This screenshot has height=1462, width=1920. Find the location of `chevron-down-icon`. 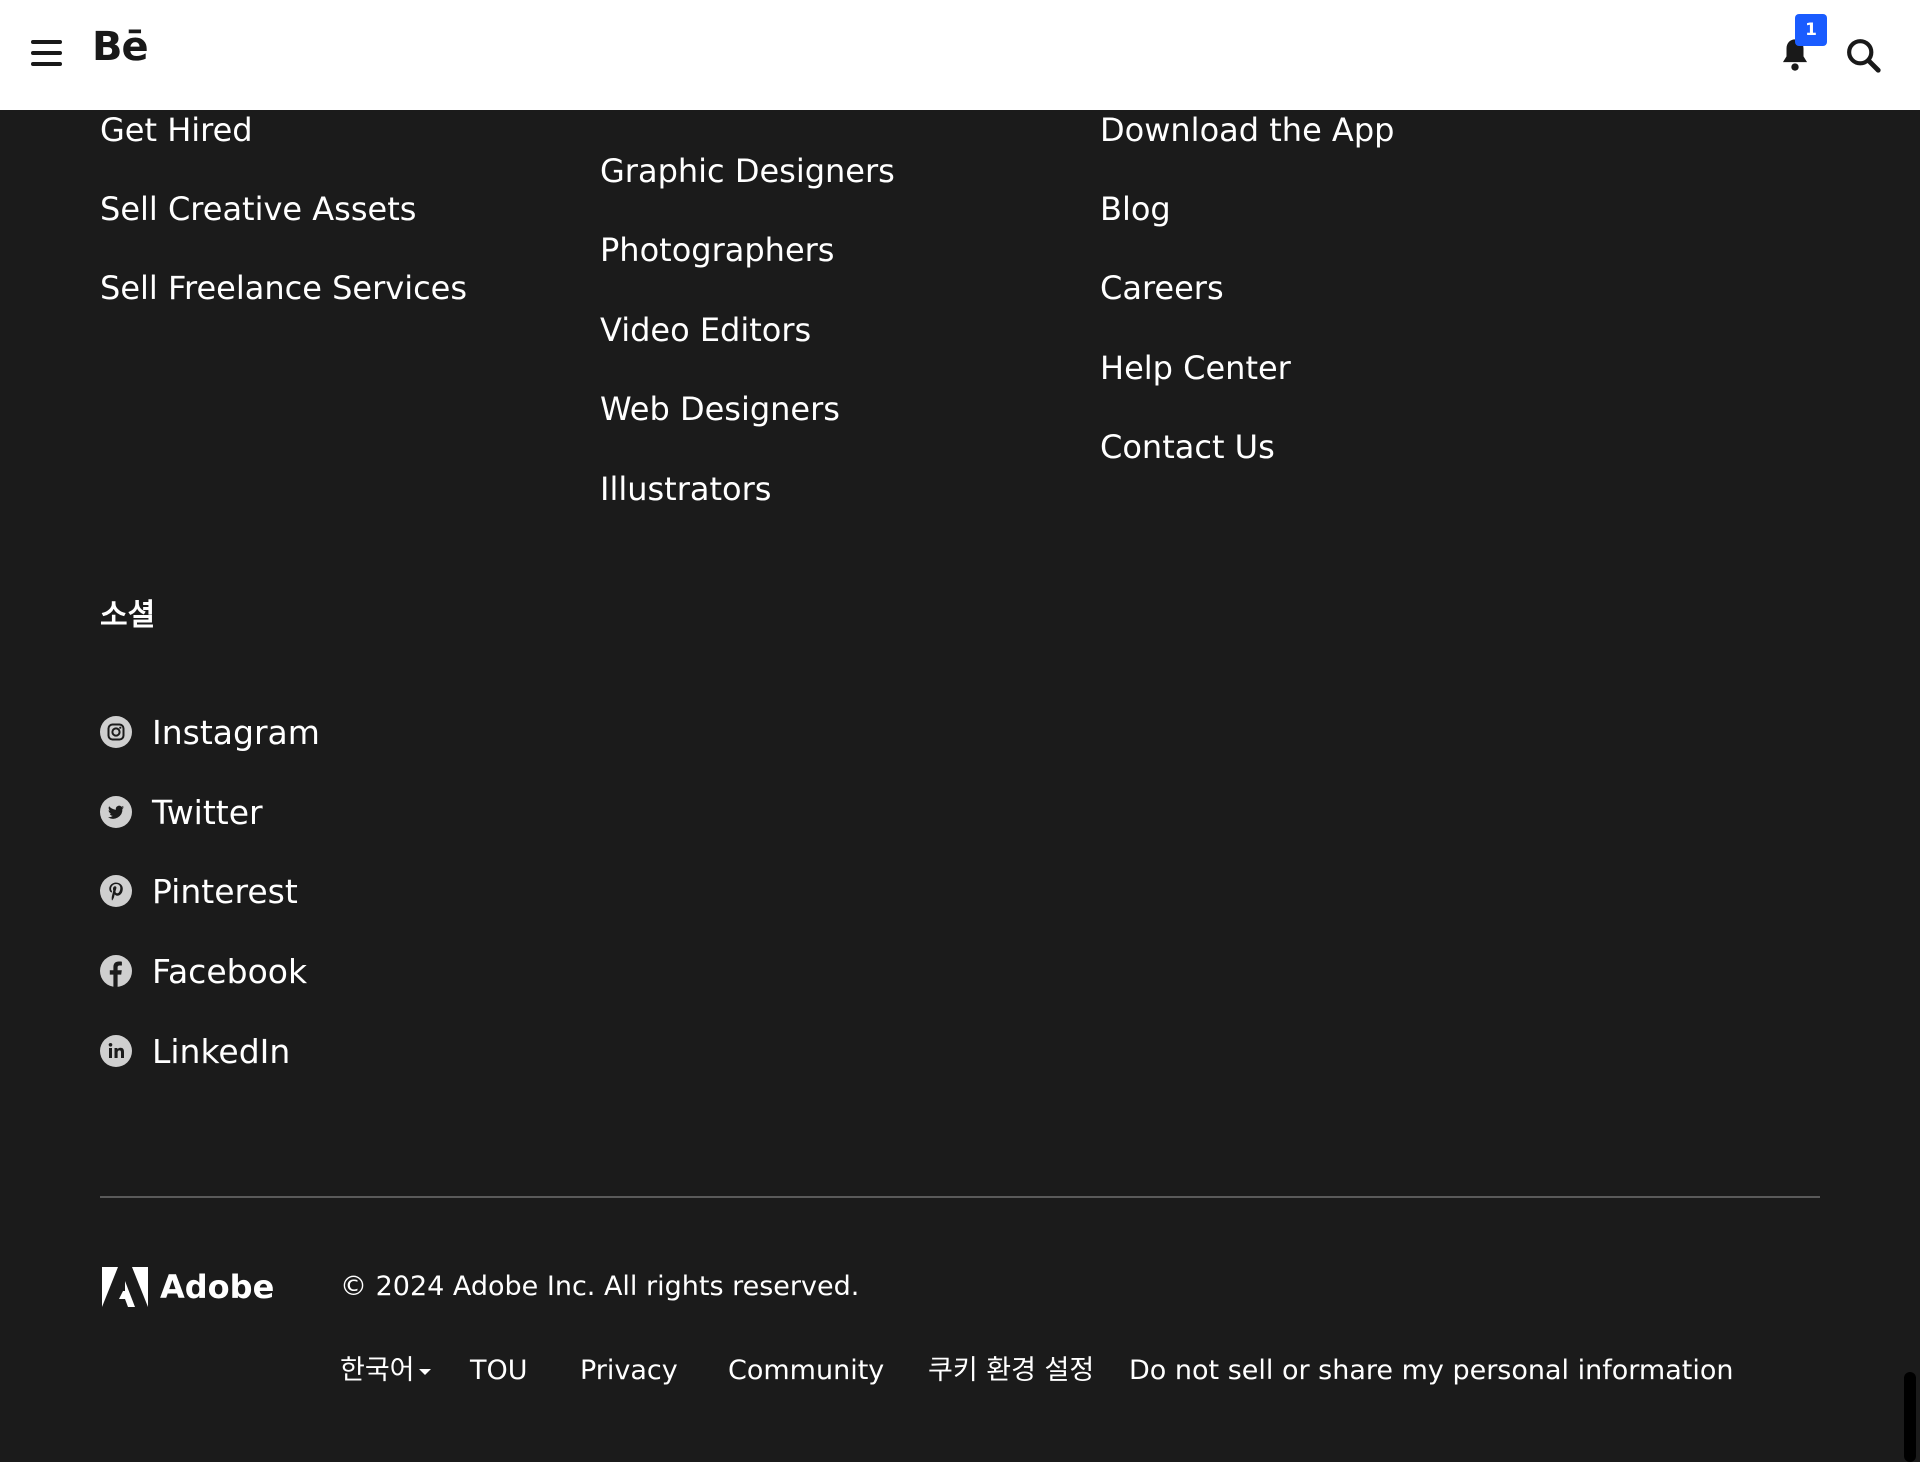

chevron-down-icon is located at coordinates (424, 1371).